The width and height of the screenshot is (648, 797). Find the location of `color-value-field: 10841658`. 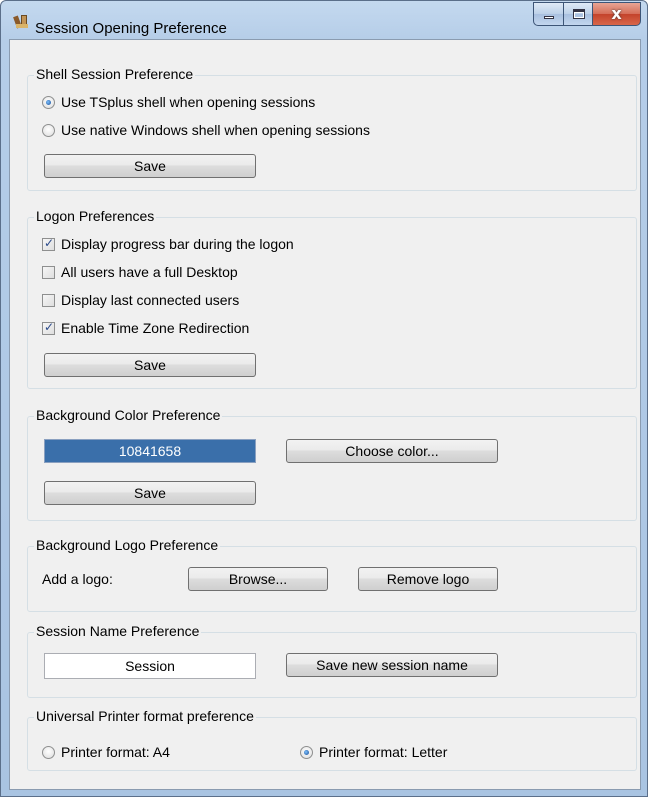

color-value-field: 10841658 is located at coordinates (150, 451).